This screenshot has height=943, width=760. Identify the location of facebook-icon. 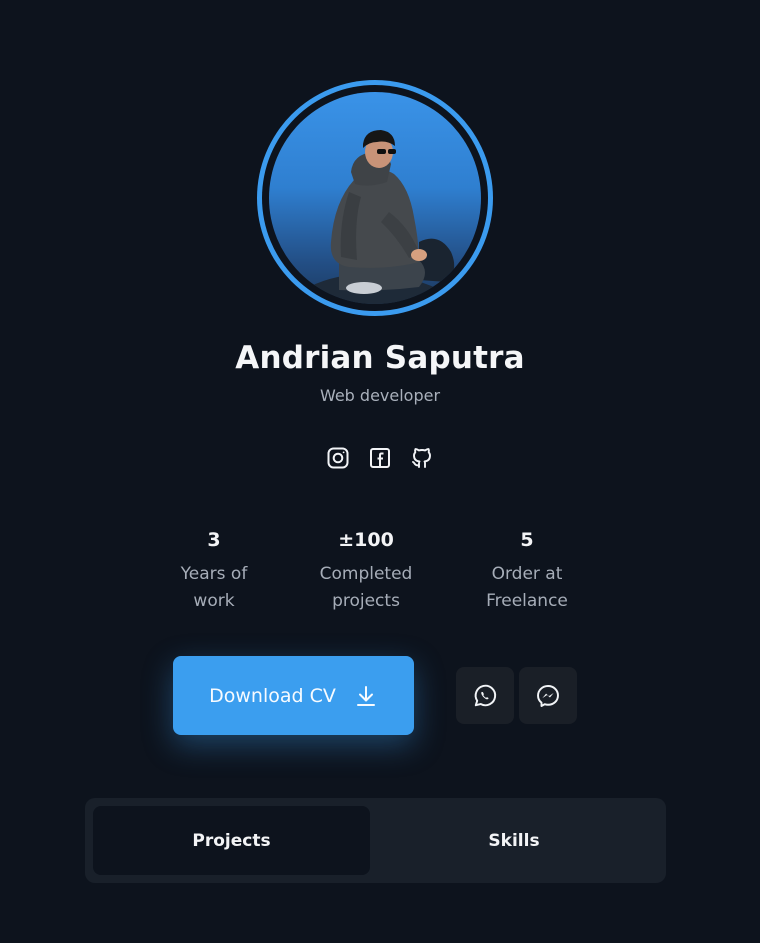
(380, 457).